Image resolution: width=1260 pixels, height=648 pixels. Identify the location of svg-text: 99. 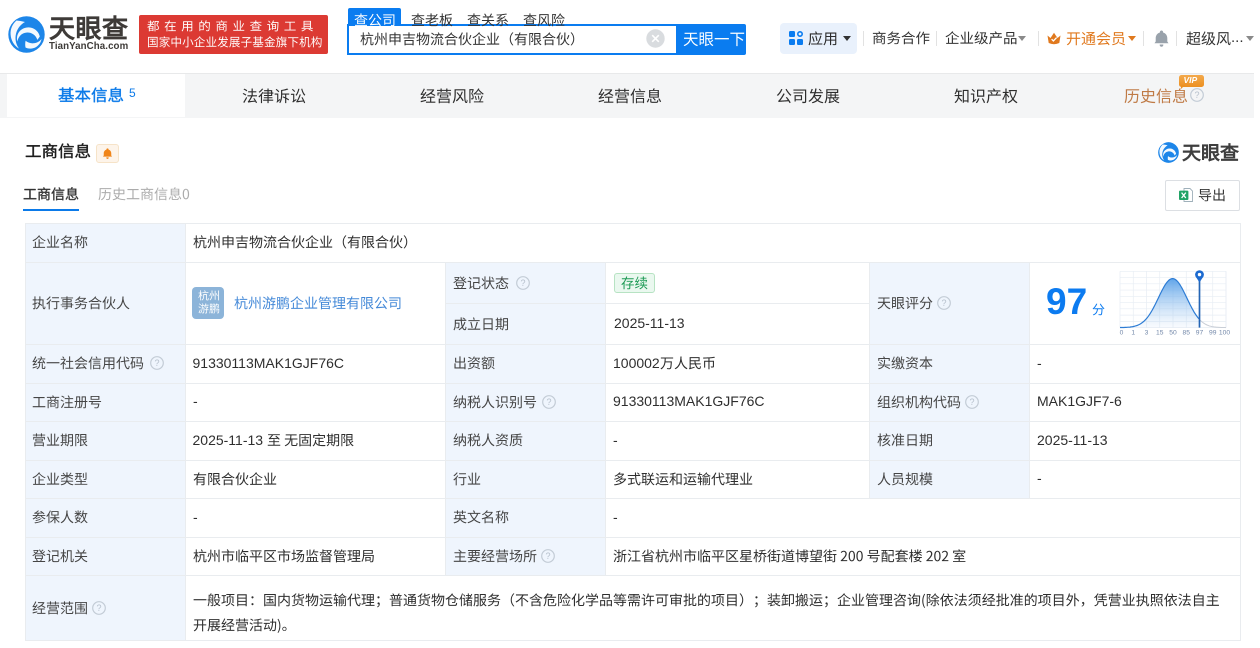
(1213, 333).